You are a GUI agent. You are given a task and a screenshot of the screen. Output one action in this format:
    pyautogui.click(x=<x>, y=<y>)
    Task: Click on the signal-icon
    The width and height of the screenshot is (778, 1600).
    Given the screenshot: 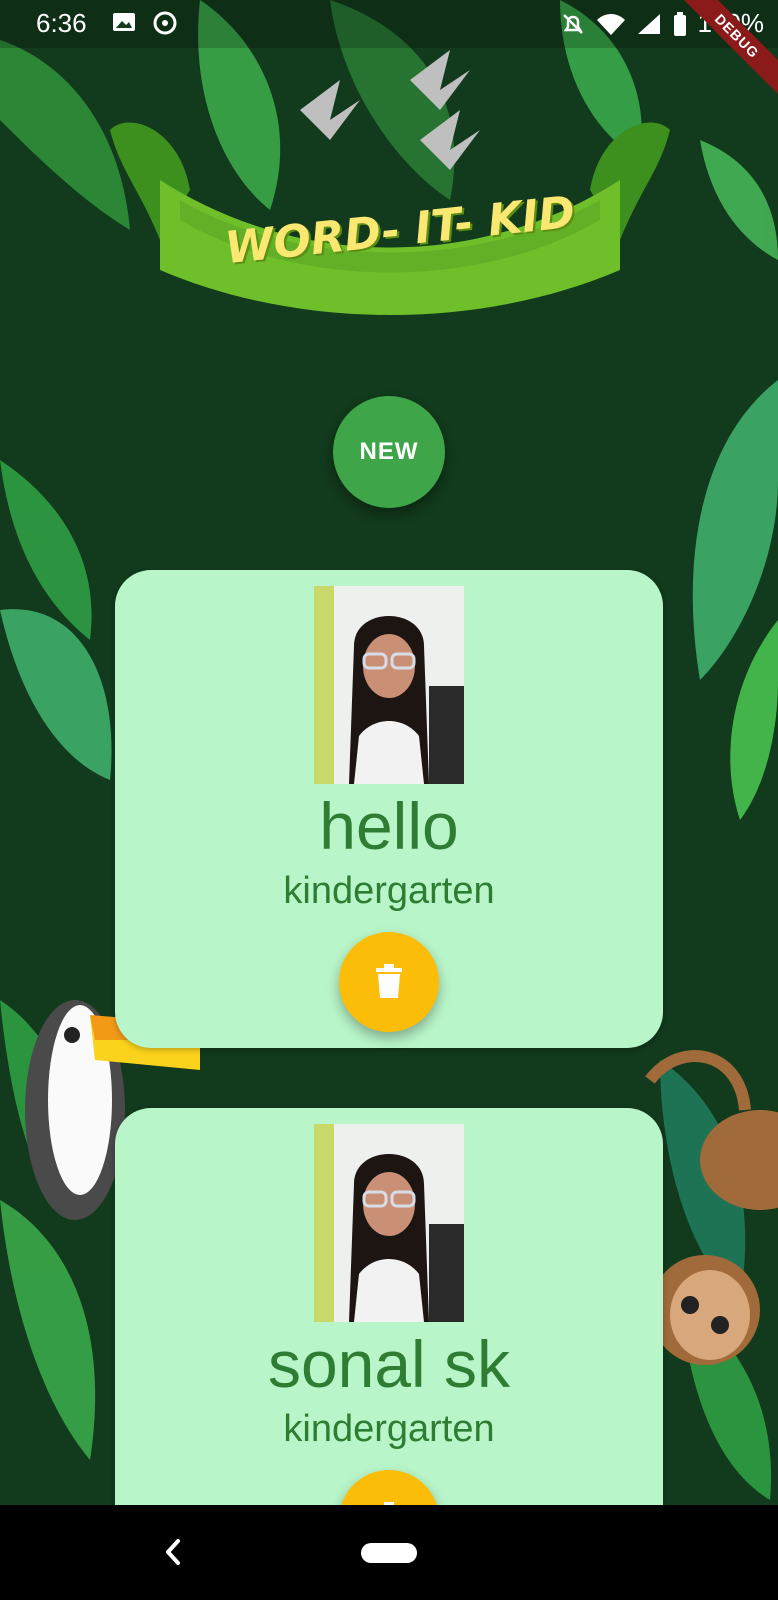 What is the action you would take?
    pyautogui.click(x=648, y=23)
    